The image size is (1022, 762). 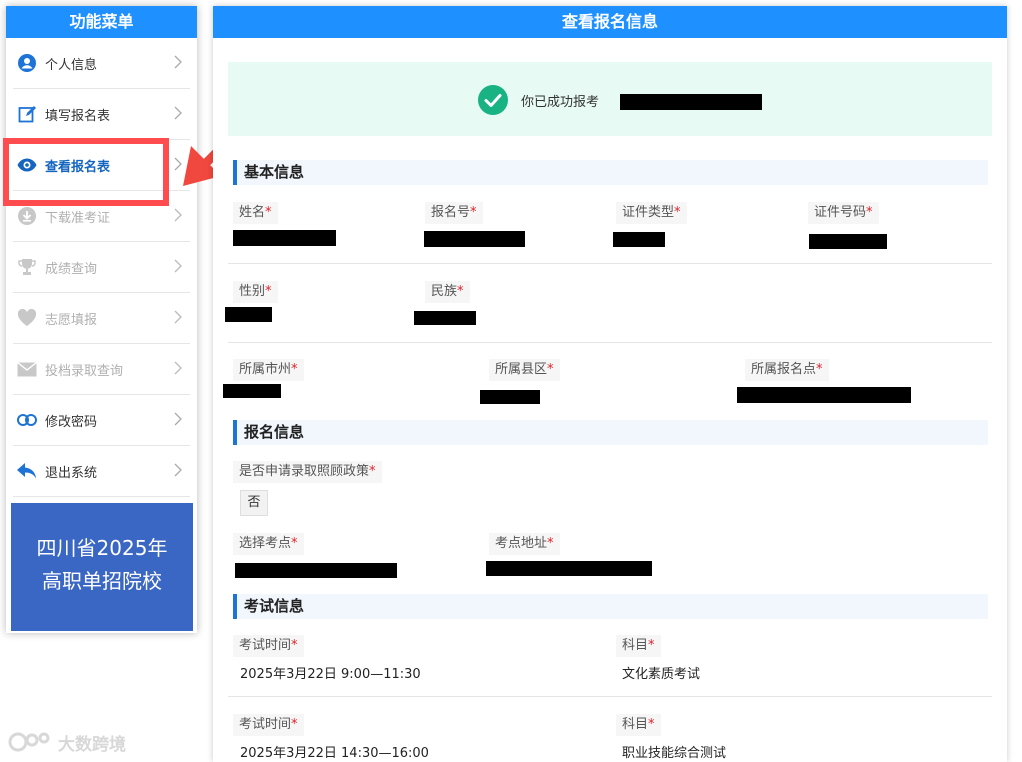 What do you see at coordinates (651, 213) in the screenshot?
I see `field-label-id-type: 证件类型*` at bounding box center [651, 213].